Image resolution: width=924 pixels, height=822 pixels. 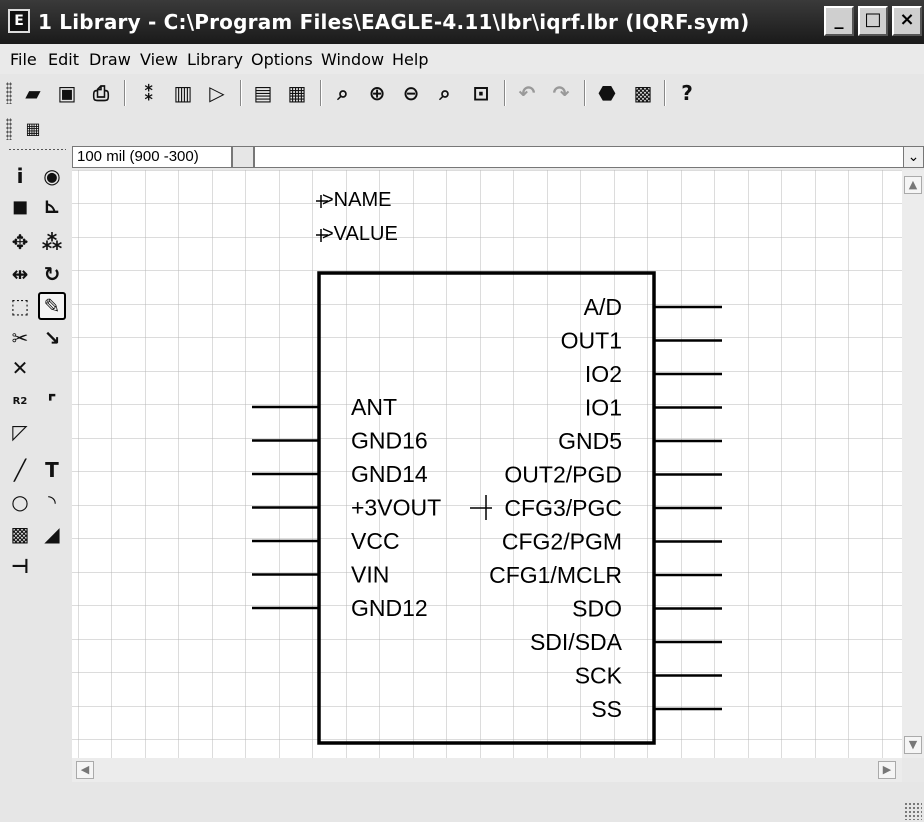 I want to click on undo-icon: ↶, so click(x=527, y=93).